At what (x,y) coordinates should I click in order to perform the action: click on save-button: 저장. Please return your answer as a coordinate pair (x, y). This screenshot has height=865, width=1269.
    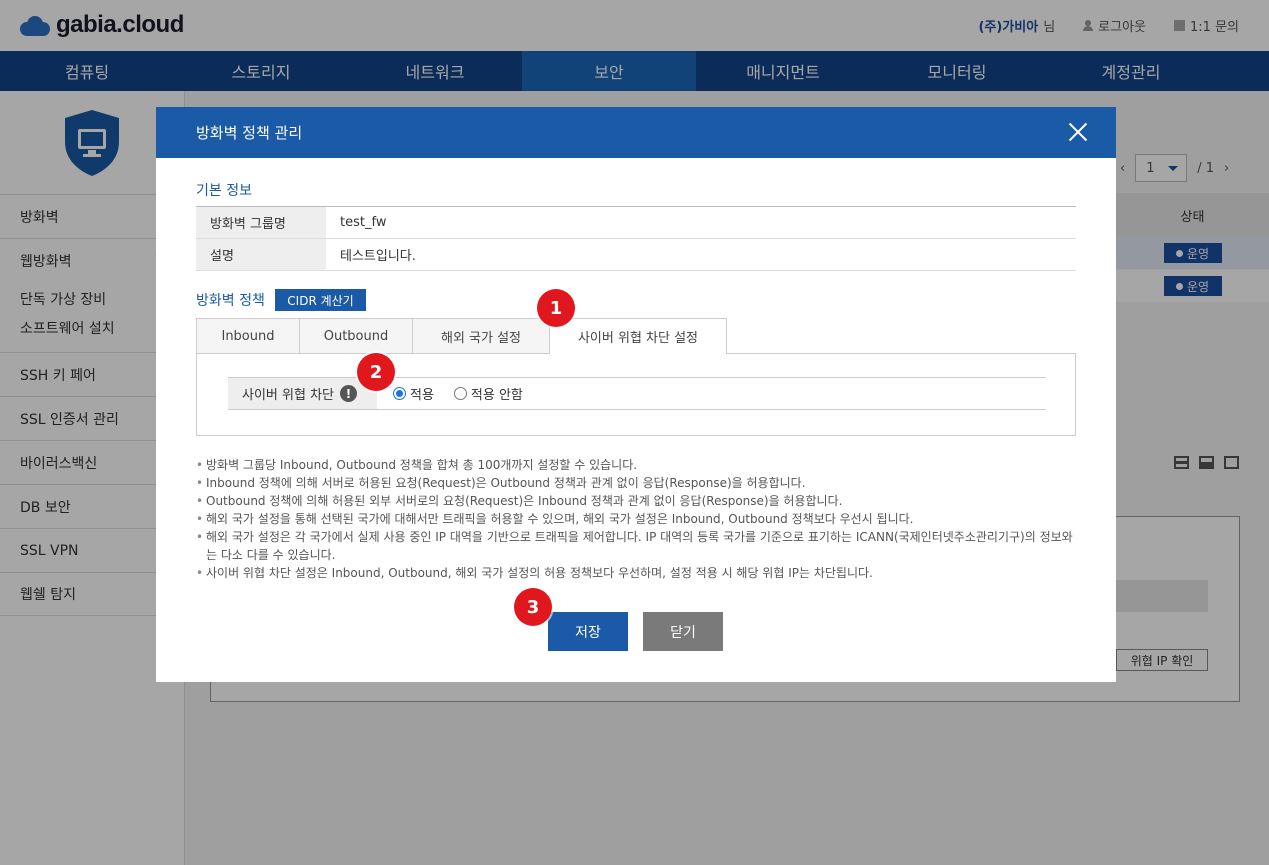
    Looking at the image, I should click on (588, 631).